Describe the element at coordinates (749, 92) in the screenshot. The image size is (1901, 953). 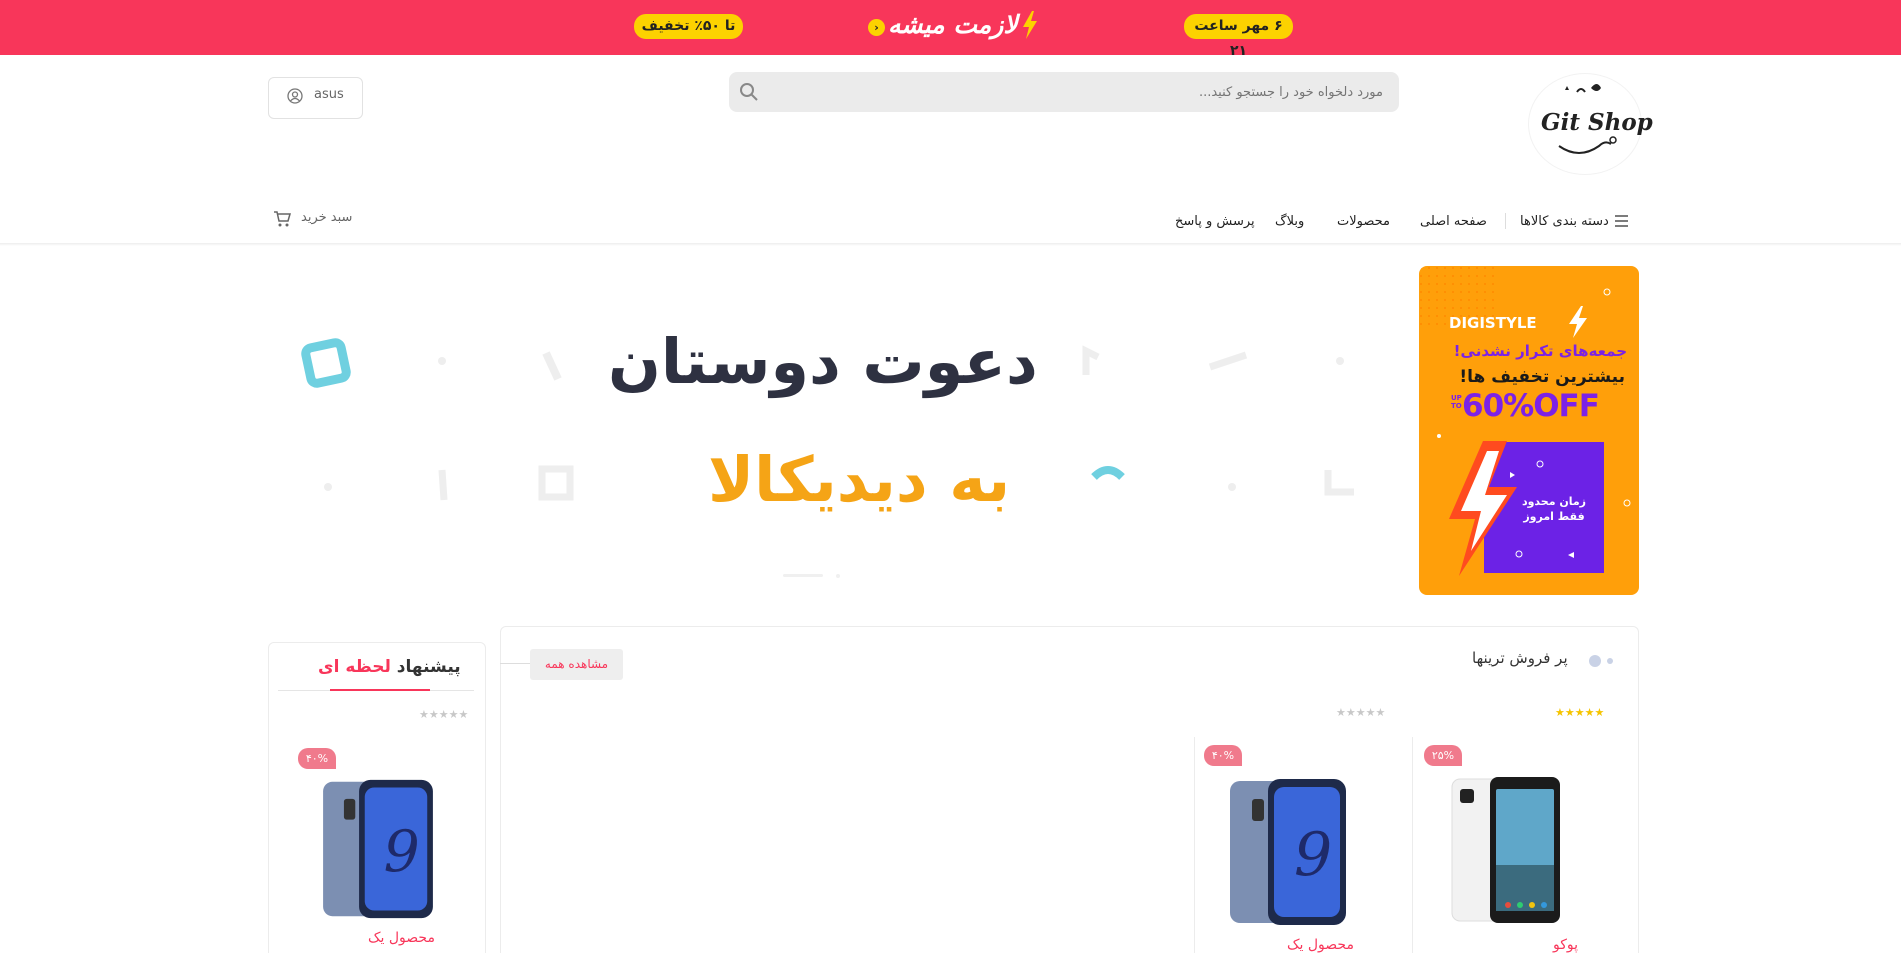
I see `search-icon` at that location.